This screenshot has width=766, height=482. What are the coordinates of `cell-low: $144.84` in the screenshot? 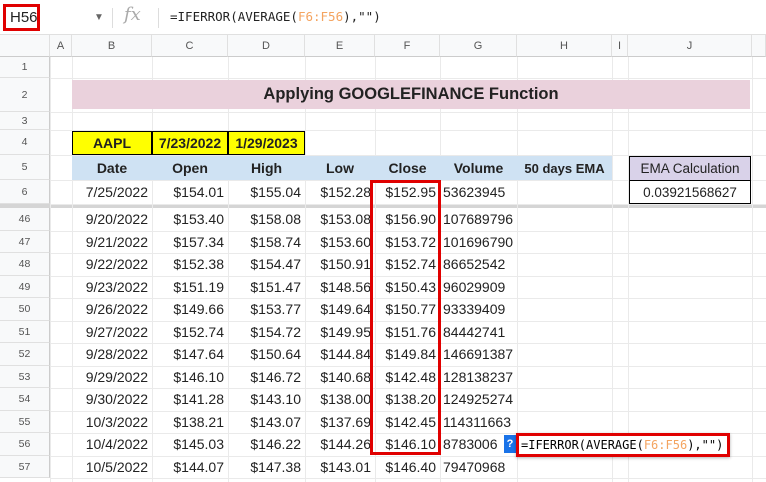 It's located at (340, 354).